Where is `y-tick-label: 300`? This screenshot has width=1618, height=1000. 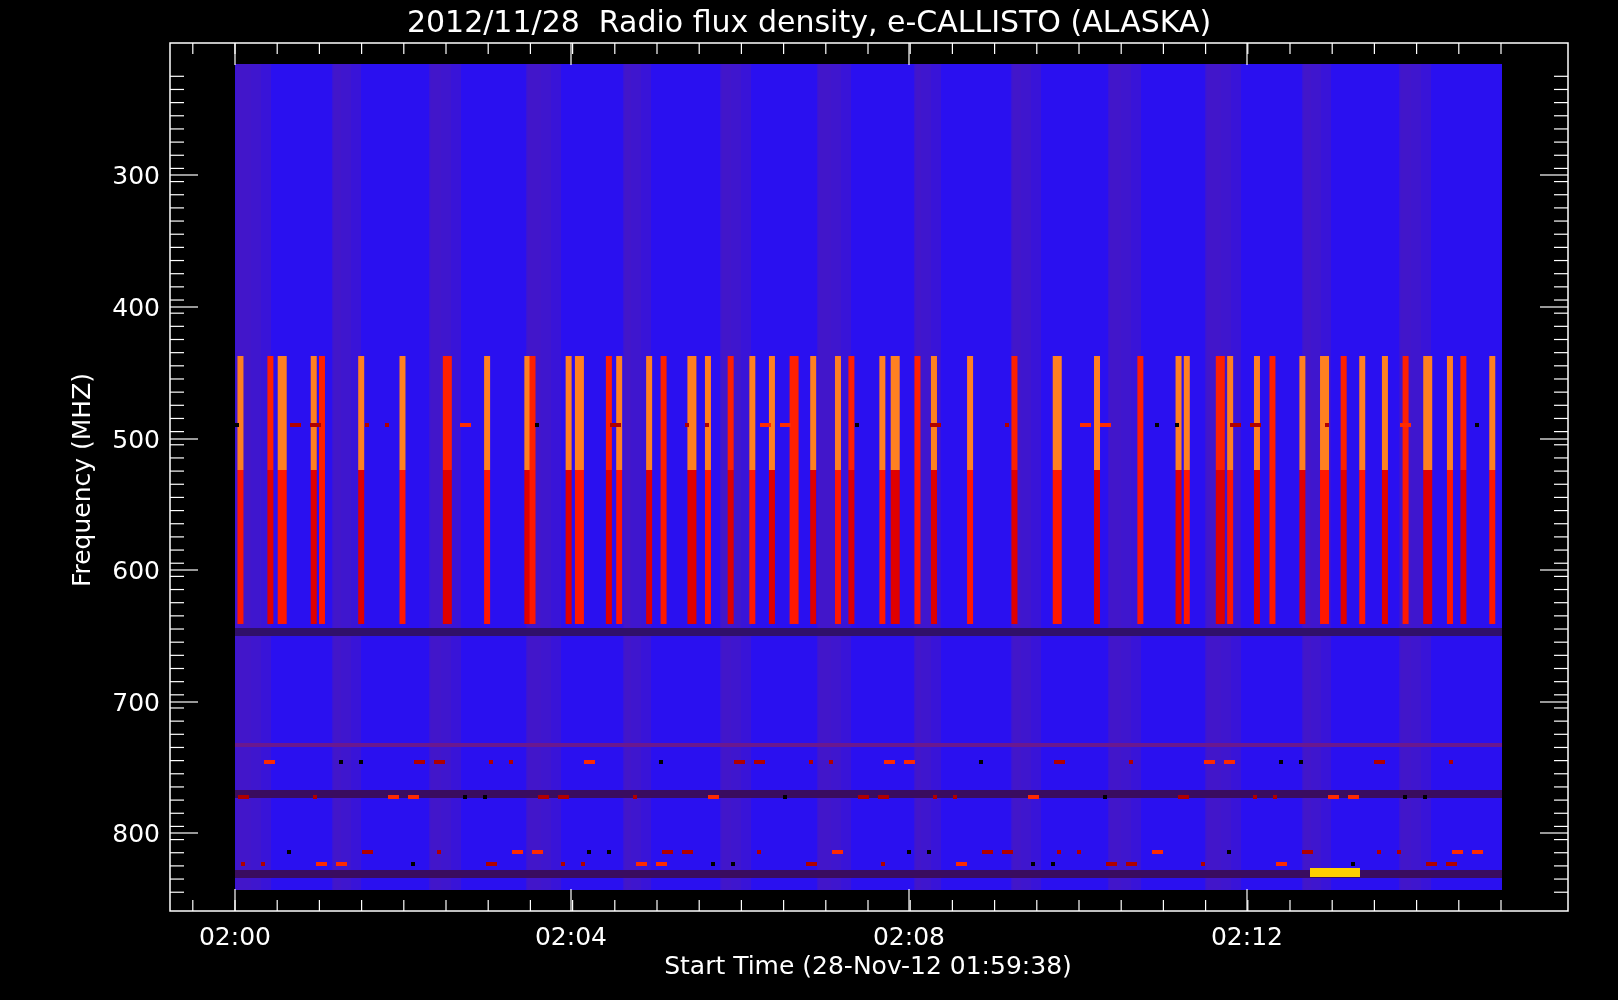 y-tick-label: 300 is located at coordinates (136, 175).